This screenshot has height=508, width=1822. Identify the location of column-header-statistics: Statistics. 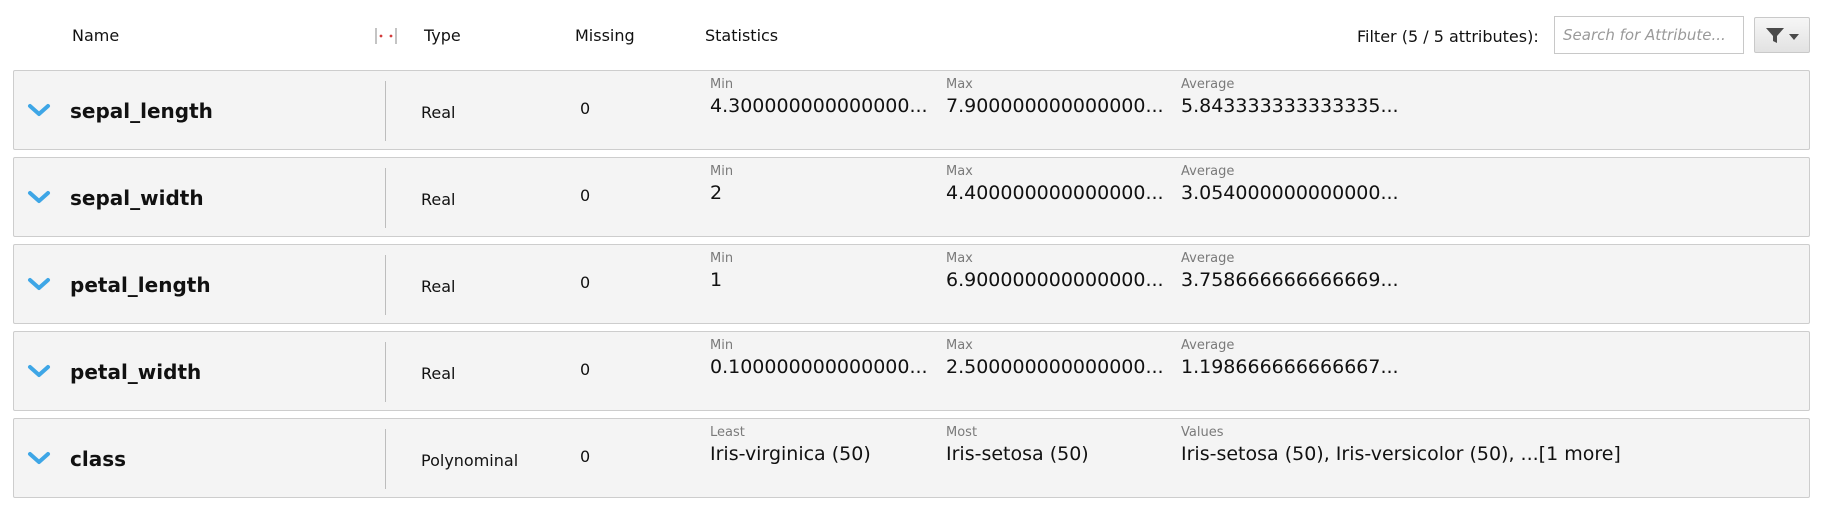
(742, 35).